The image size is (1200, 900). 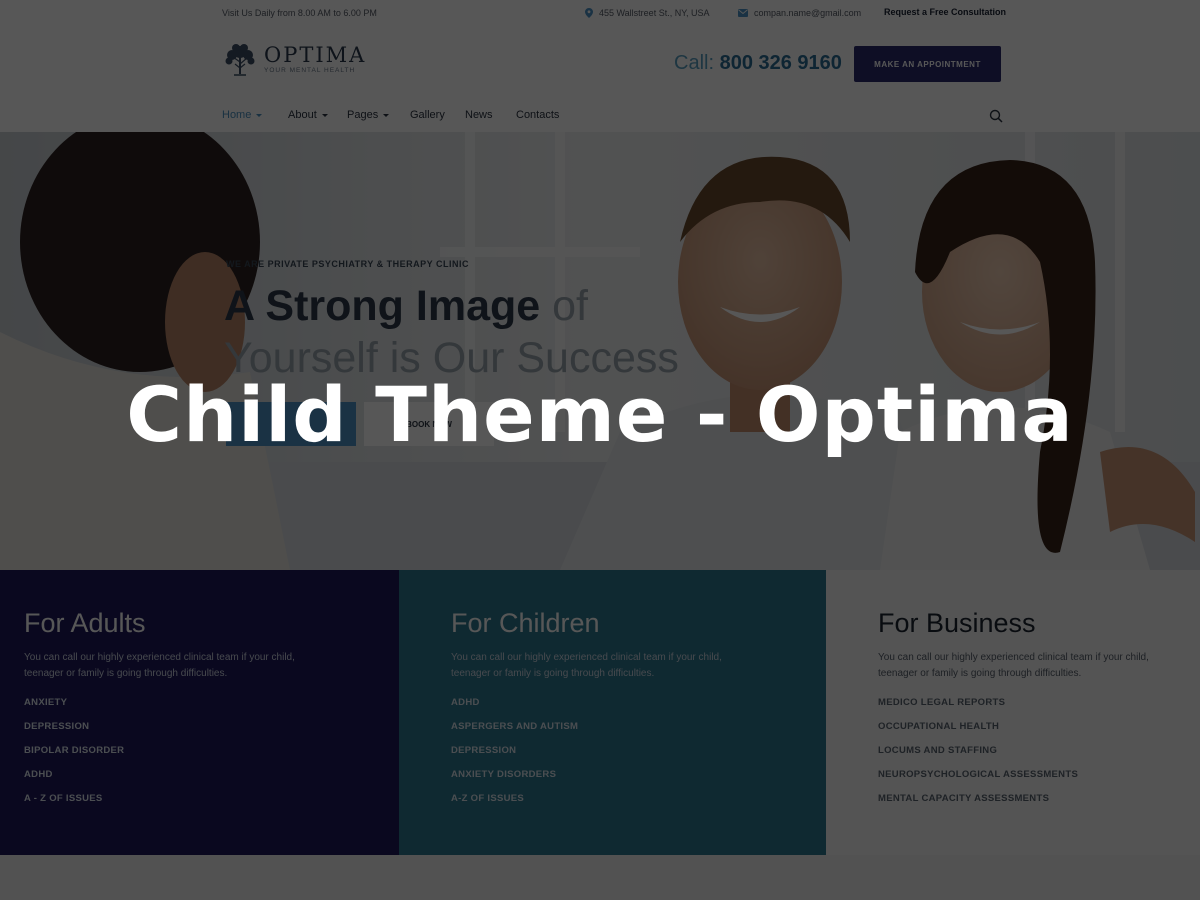 I want to click on service-link: MENTAL CAPACITY ASSESSMENTS, so click(x=978, y=805).